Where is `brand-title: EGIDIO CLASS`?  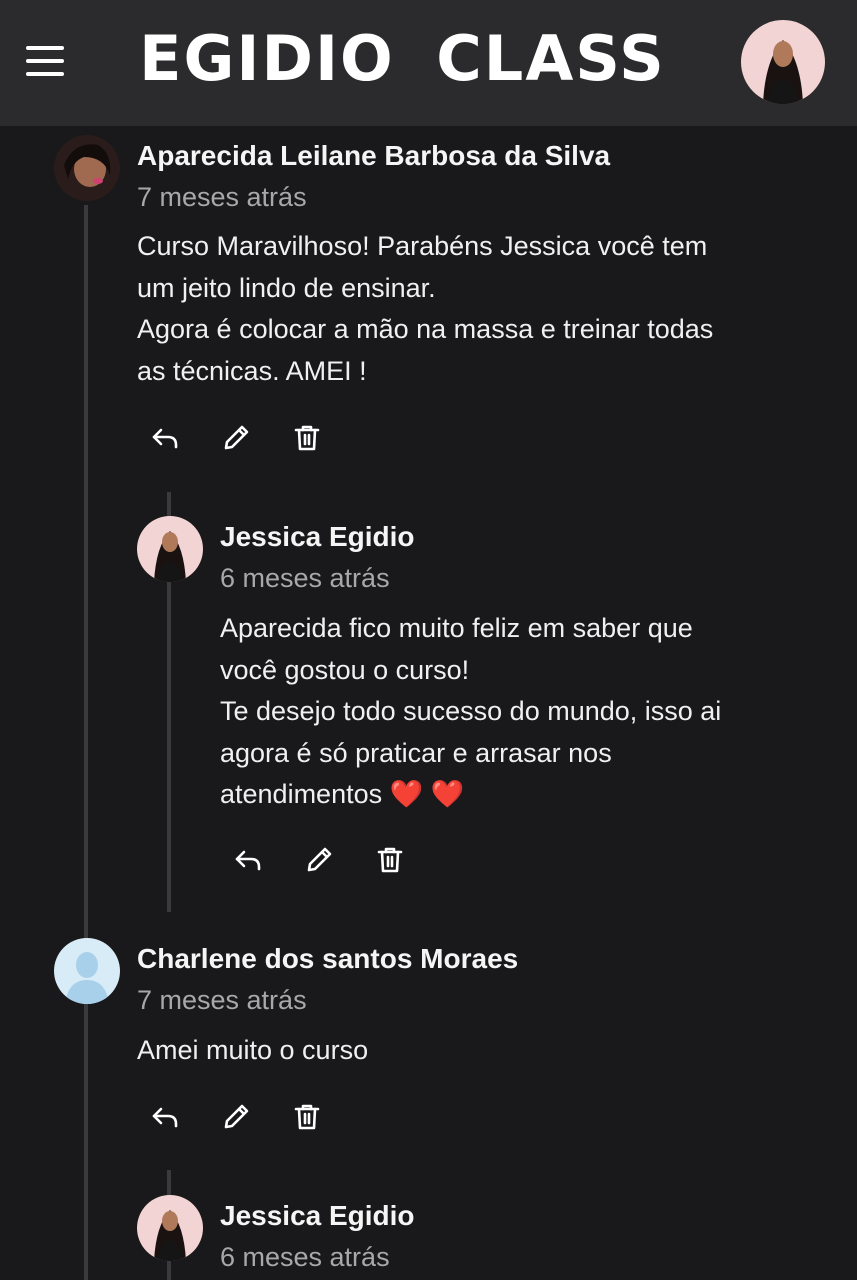
brand-title: EGIDIO CLASS is located at coordinates (402, 58).